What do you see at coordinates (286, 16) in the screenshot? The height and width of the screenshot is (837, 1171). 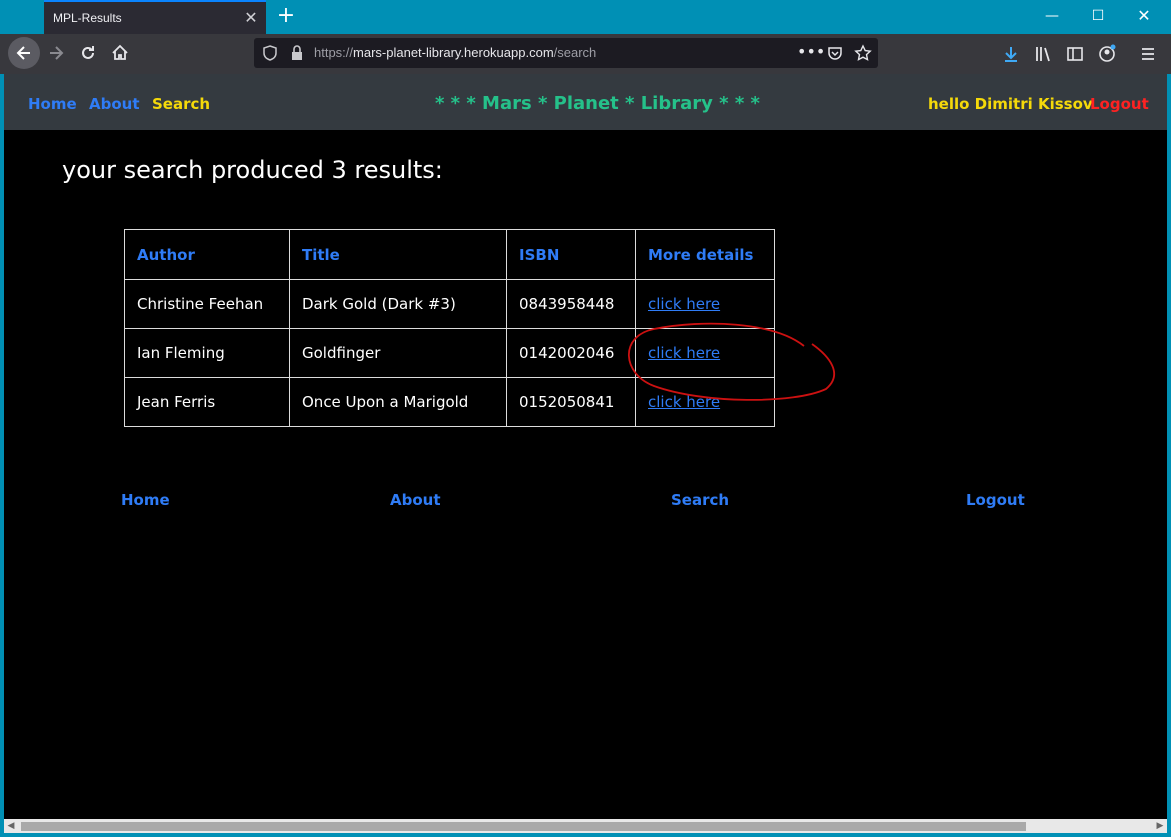 I see `new-tab-icon: +` at bounding box center [286, 16].